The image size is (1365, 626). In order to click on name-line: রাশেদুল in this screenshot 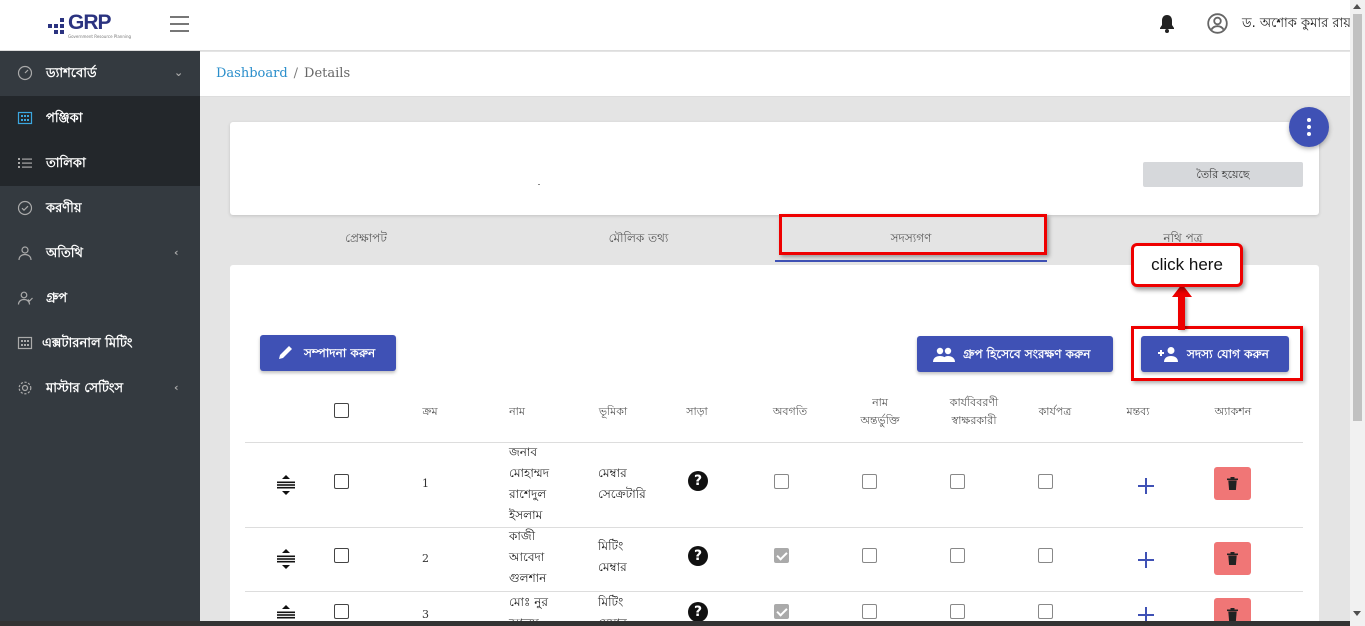, I will do `click(528, 494)`.